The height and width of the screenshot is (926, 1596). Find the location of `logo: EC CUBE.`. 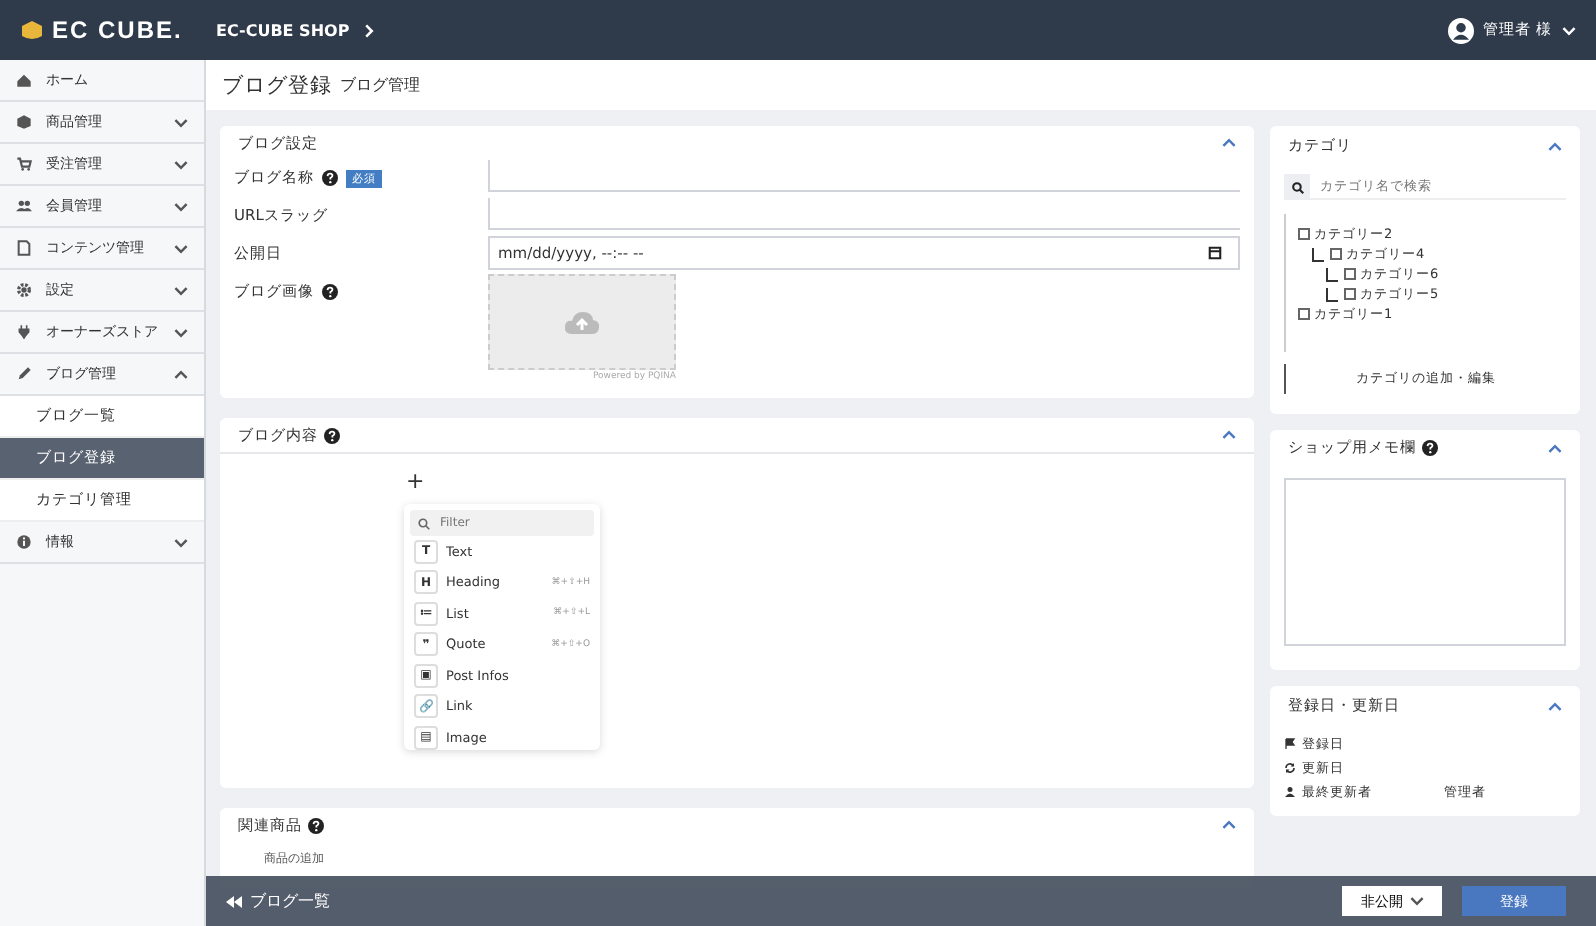

logo: EC CUBE. is located at coordinates (104, 30).